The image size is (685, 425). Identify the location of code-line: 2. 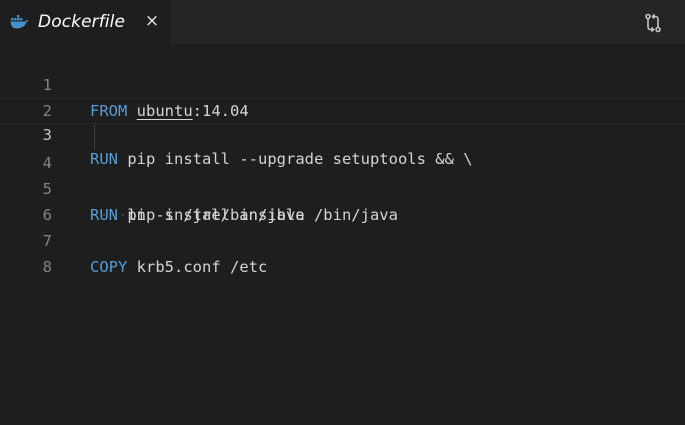
(342, 96).